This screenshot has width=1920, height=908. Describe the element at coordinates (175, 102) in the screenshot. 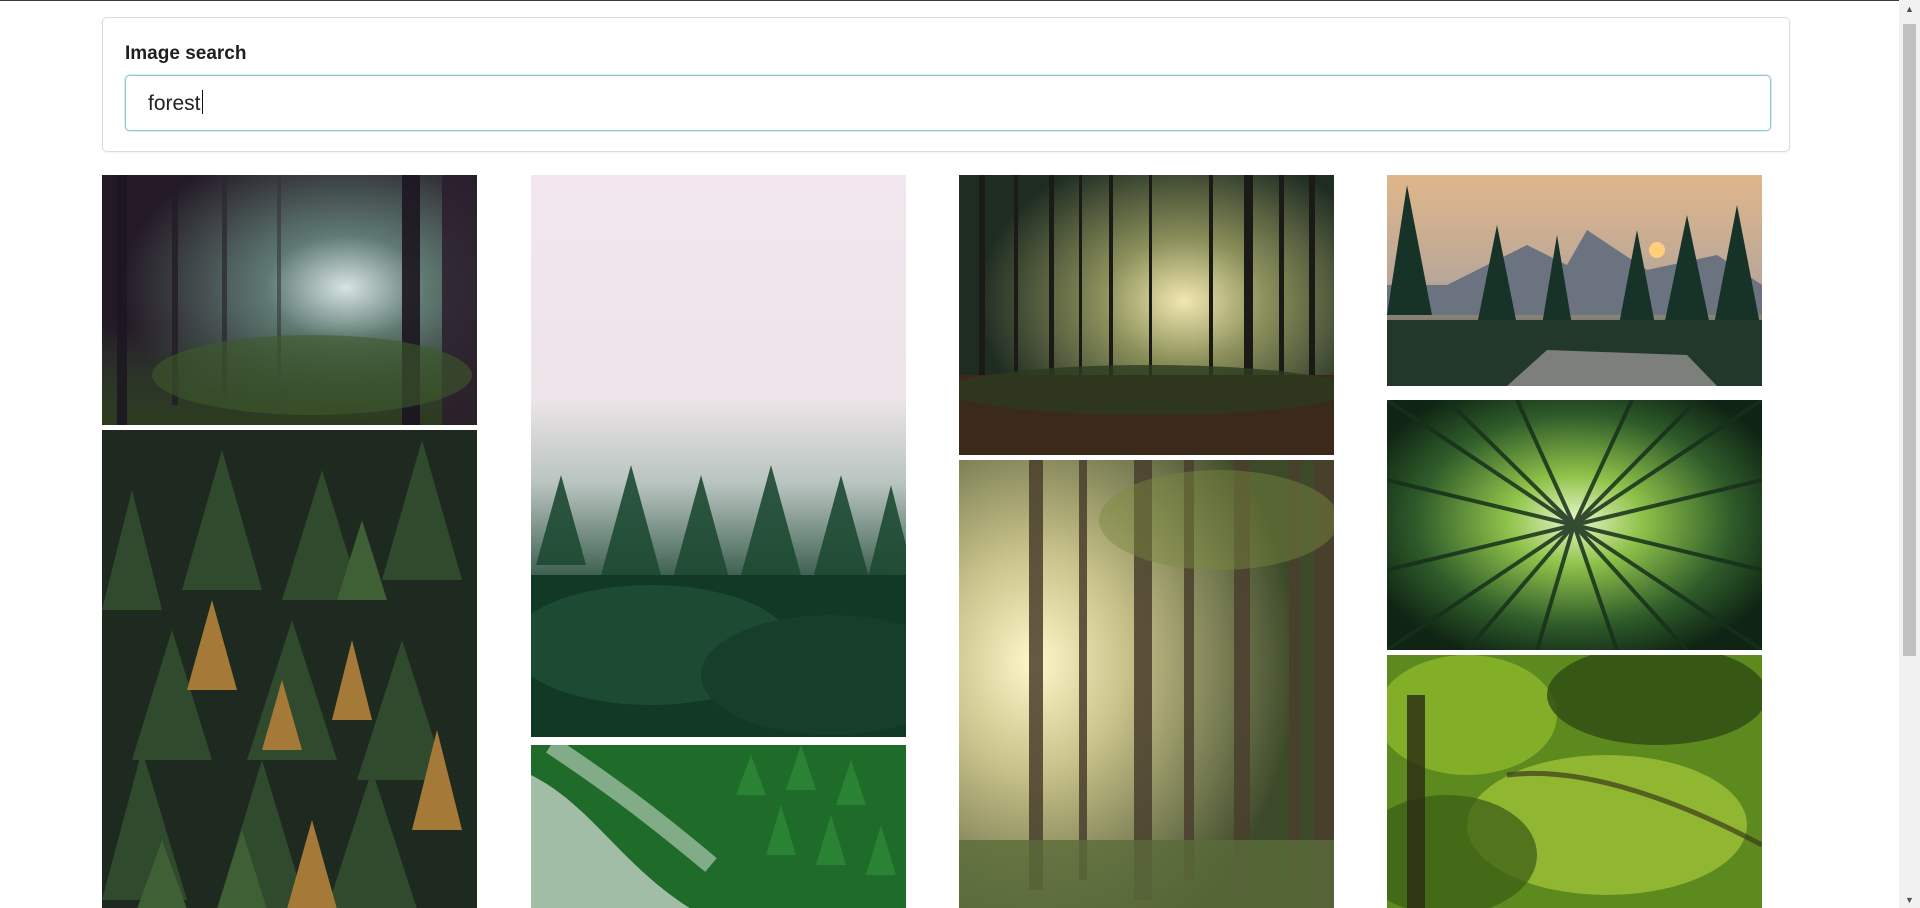

I see `search-input-value: forest` at that location.